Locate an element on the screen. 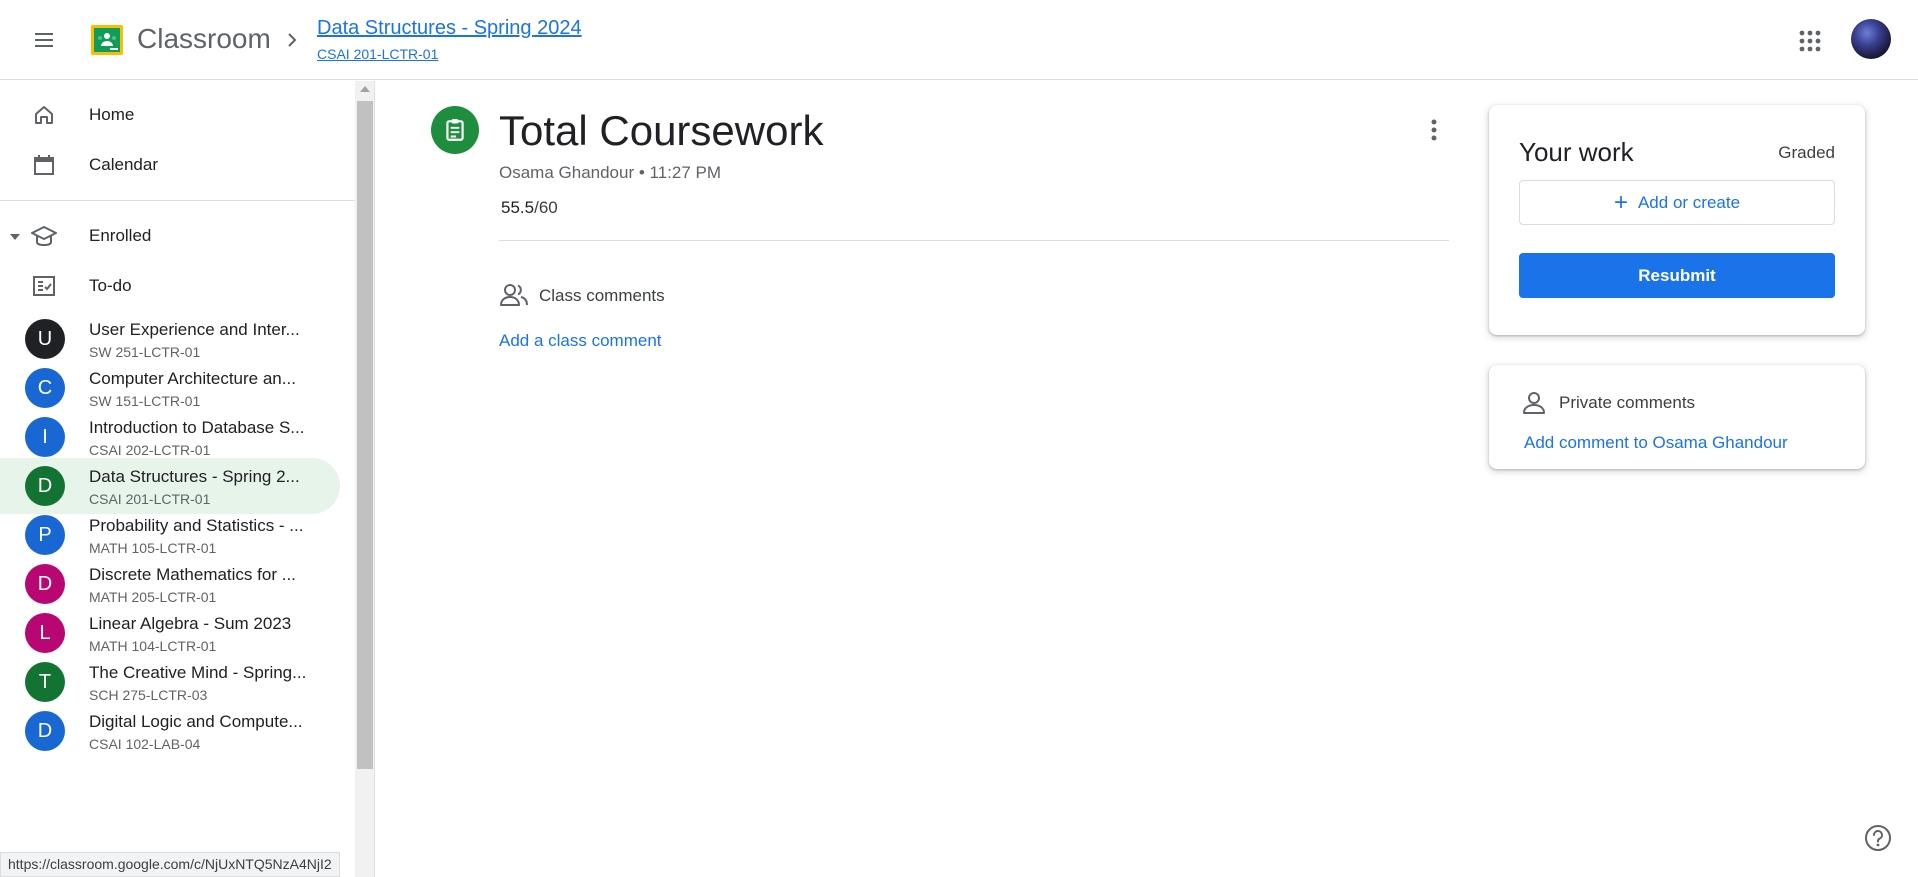  sidebar-item-calendar: Calendar is located at coordinates (170, 165).